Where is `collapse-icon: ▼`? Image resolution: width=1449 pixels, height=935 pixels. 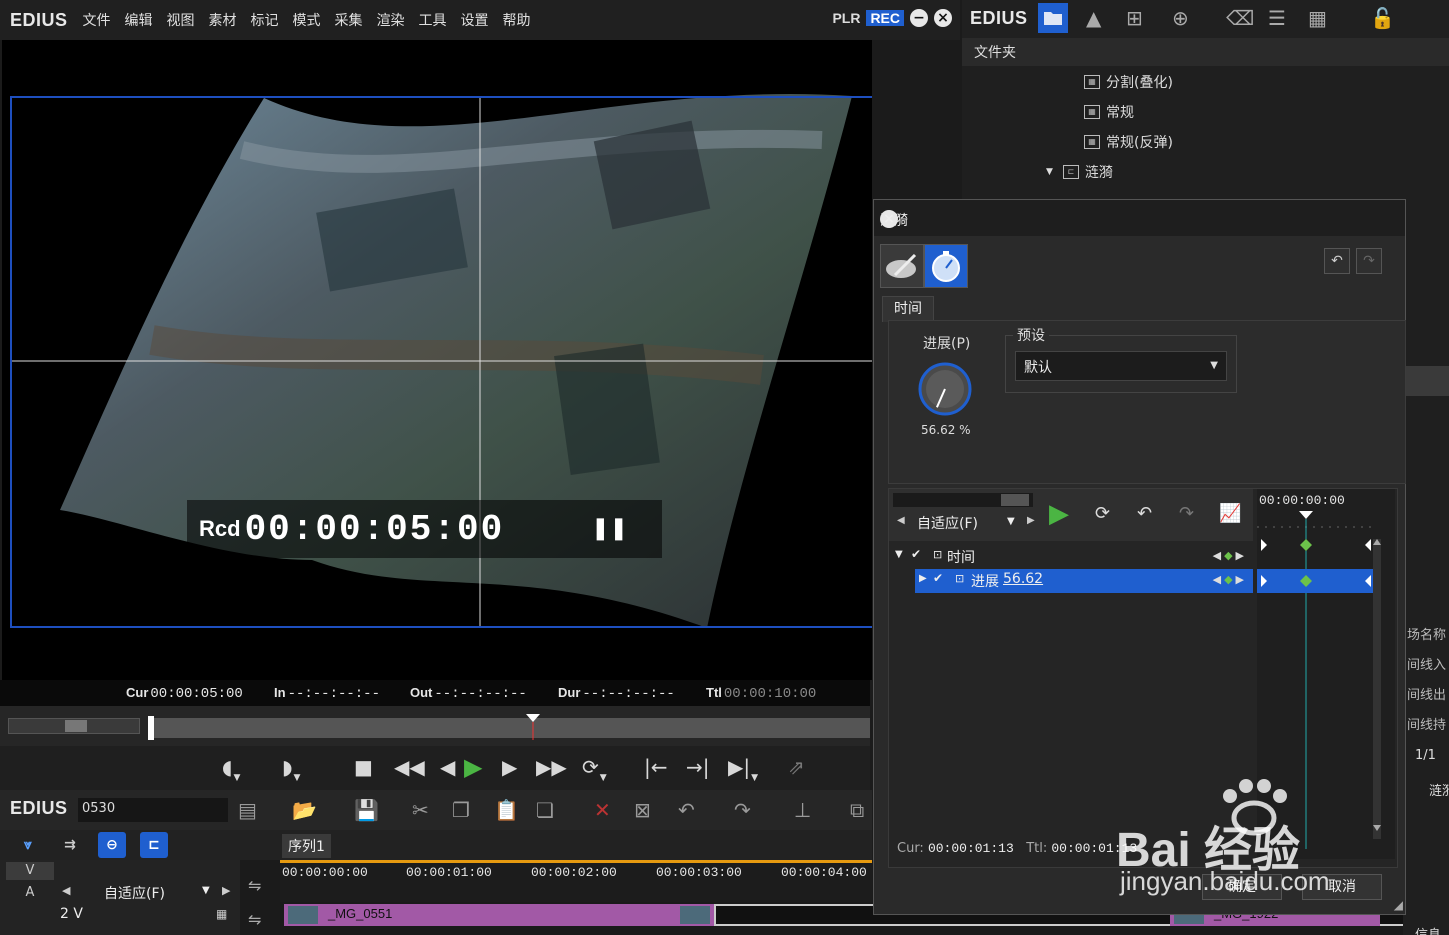 collapse-icon: ▼ is located at coordinates (899, 554).